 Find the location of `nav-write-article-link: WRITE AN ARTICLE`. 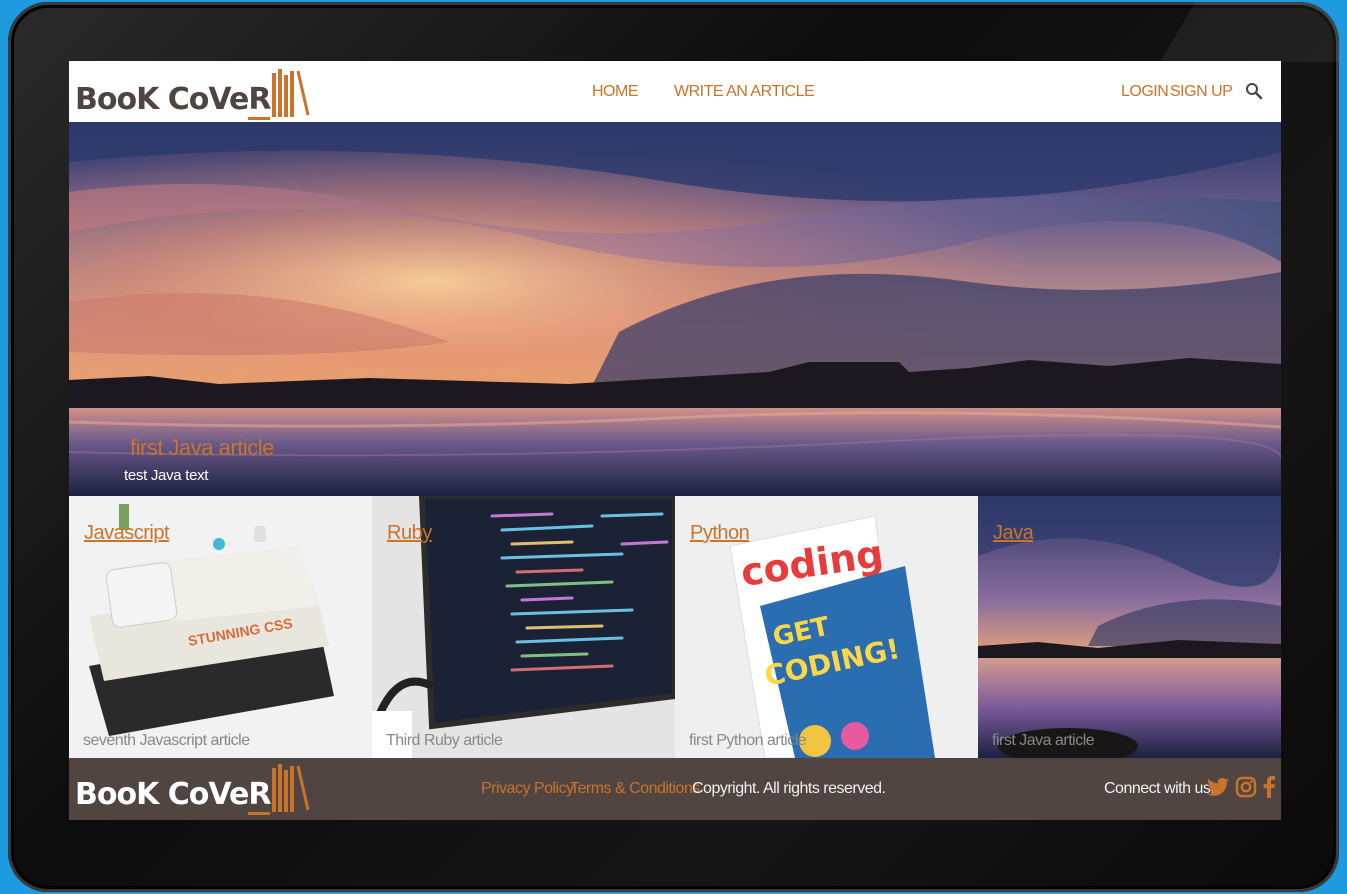

nav-write-article-link: WRITE AN ARTICLE is located at coordinates (744, 92).